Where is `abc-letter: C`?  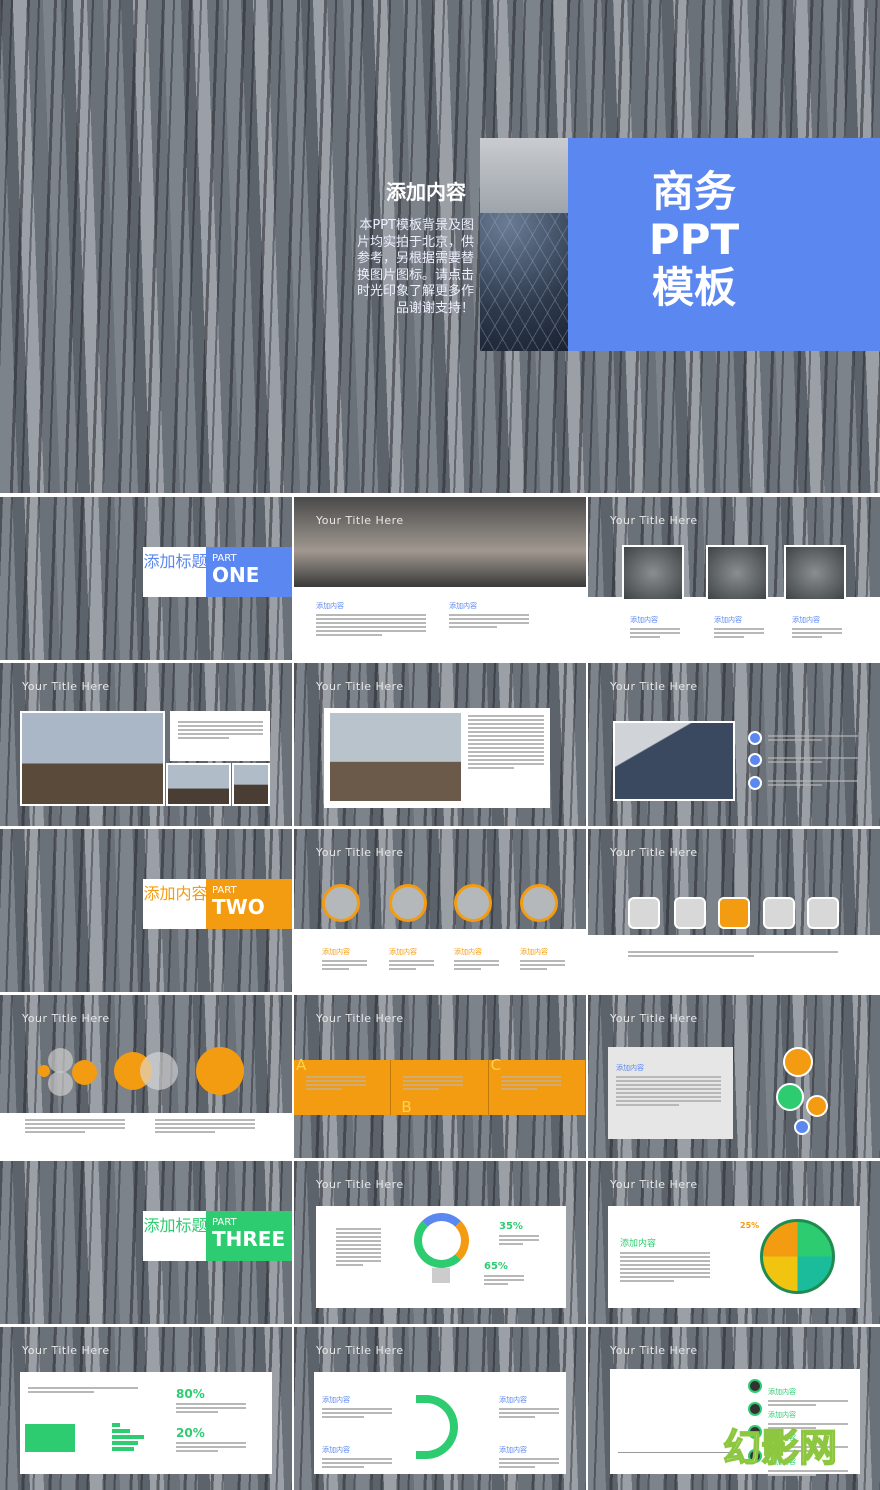
abc-letter: C is located at coordinates (496, 1065).